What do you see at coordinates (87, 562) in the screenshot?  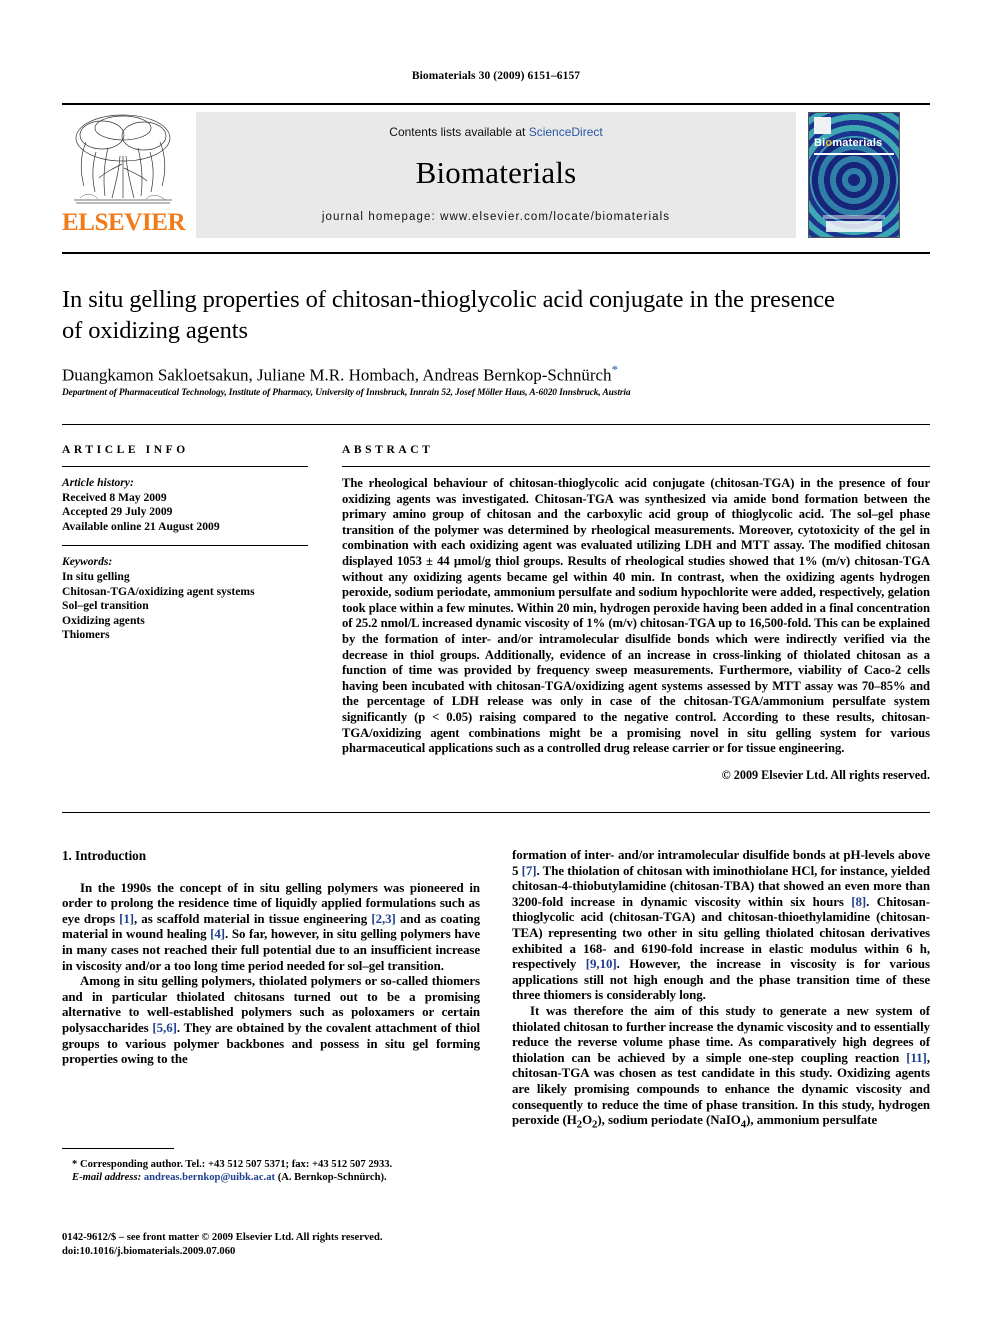 I see `keywords-label: Keywords:` at bounding box center [87, 562].